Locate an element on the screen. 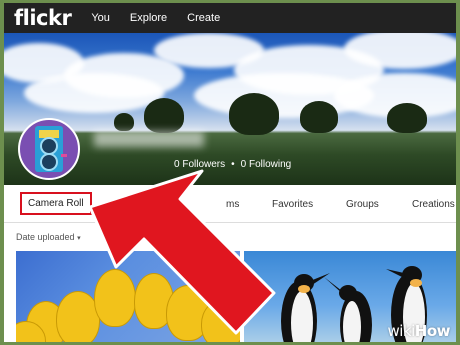 Image resolution: width=460 pixels, height=345 pixels. date-uploaded-label: Date uploaded is located at coordinates (45, 237).